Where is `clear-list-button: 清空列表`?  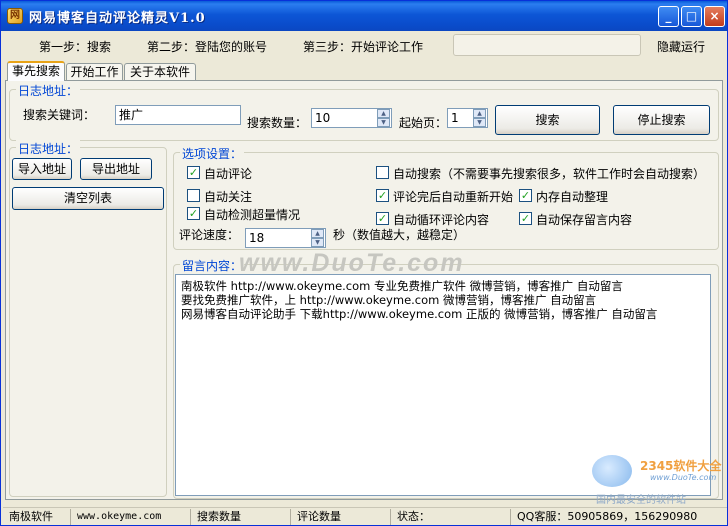 clear-list-button: 清空列表 is located at coordinates (88, 198).